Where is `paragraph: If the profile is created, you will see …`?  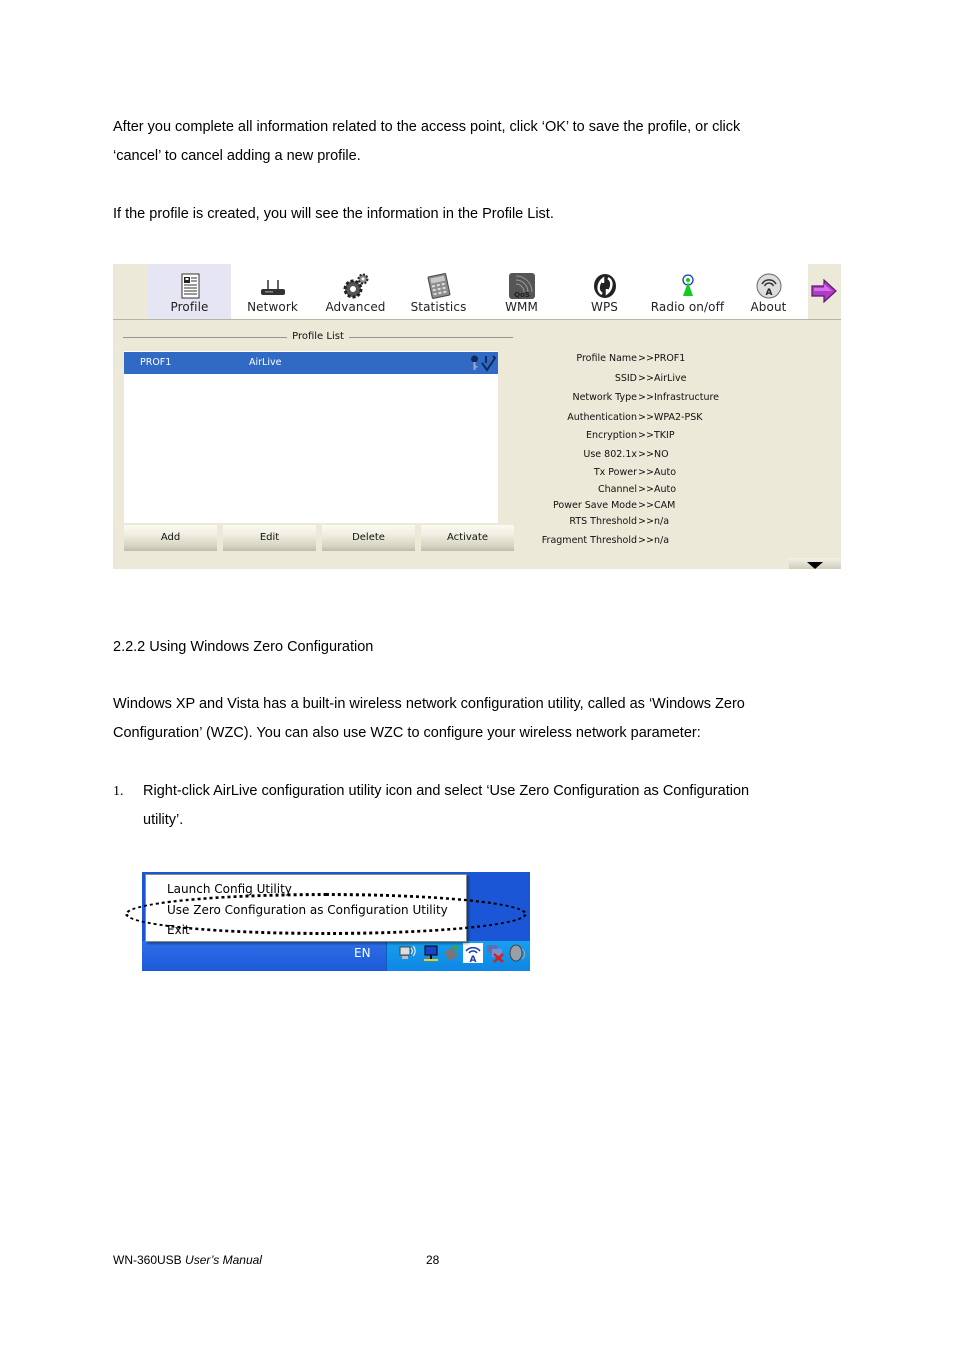
paragraph: If the profile is created, you will see … is located at coordinates (333, 214).